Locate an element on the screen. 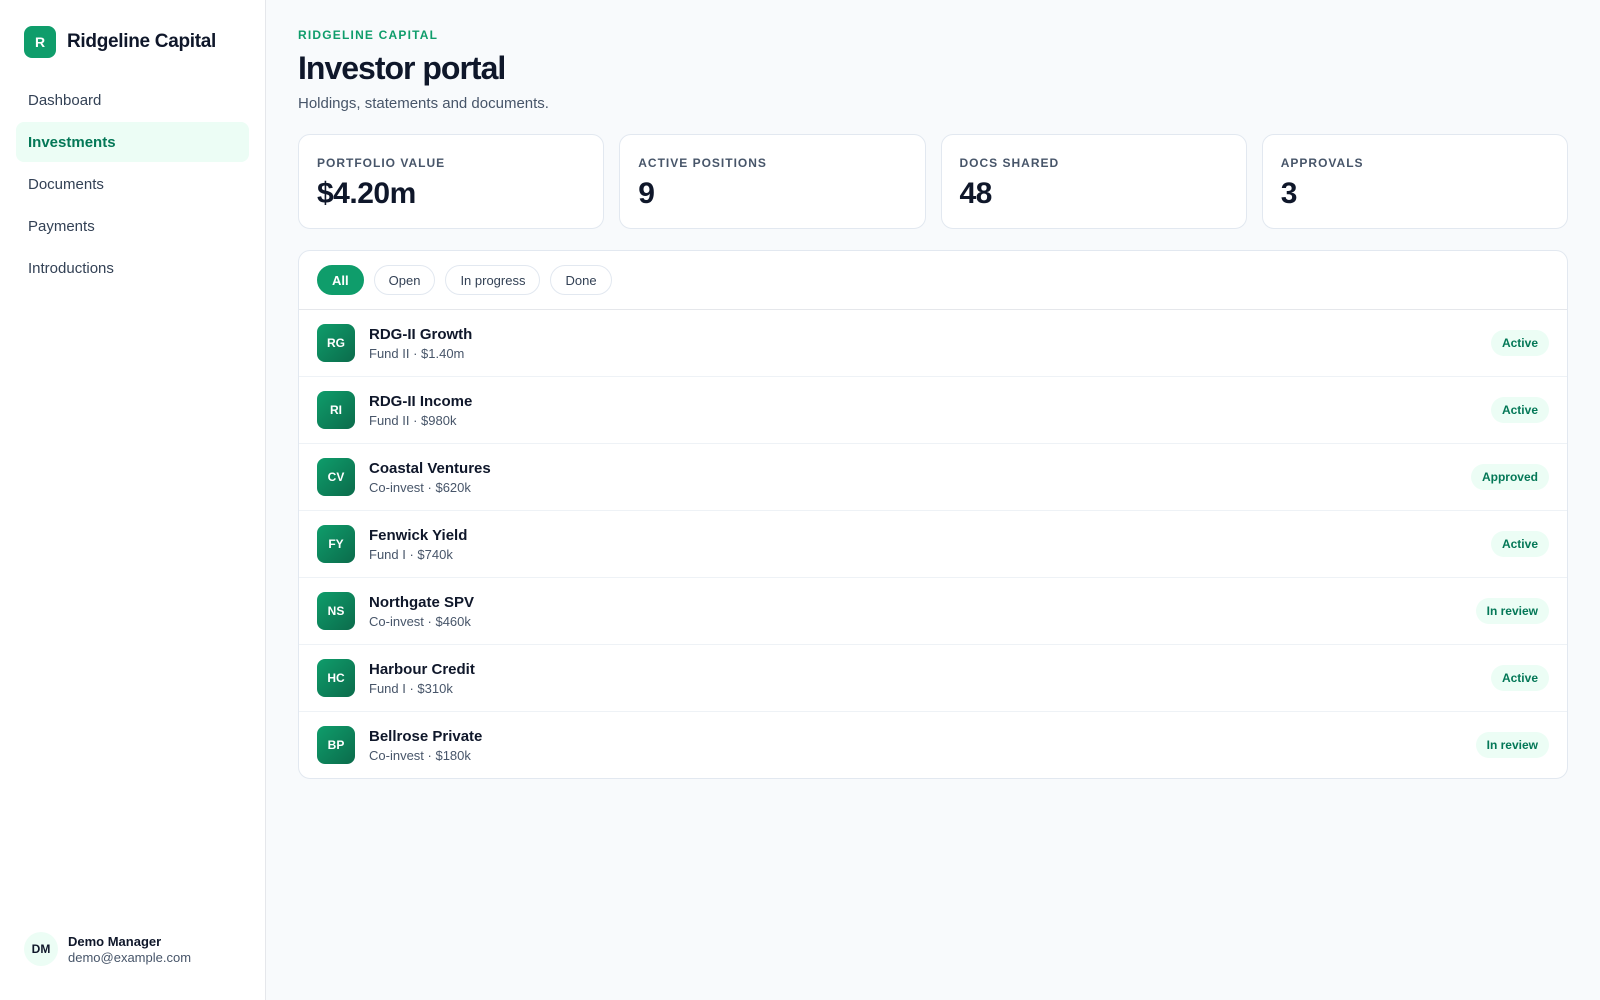  filter-bar: All Open In progress Done is located at coordinates (933, 280).